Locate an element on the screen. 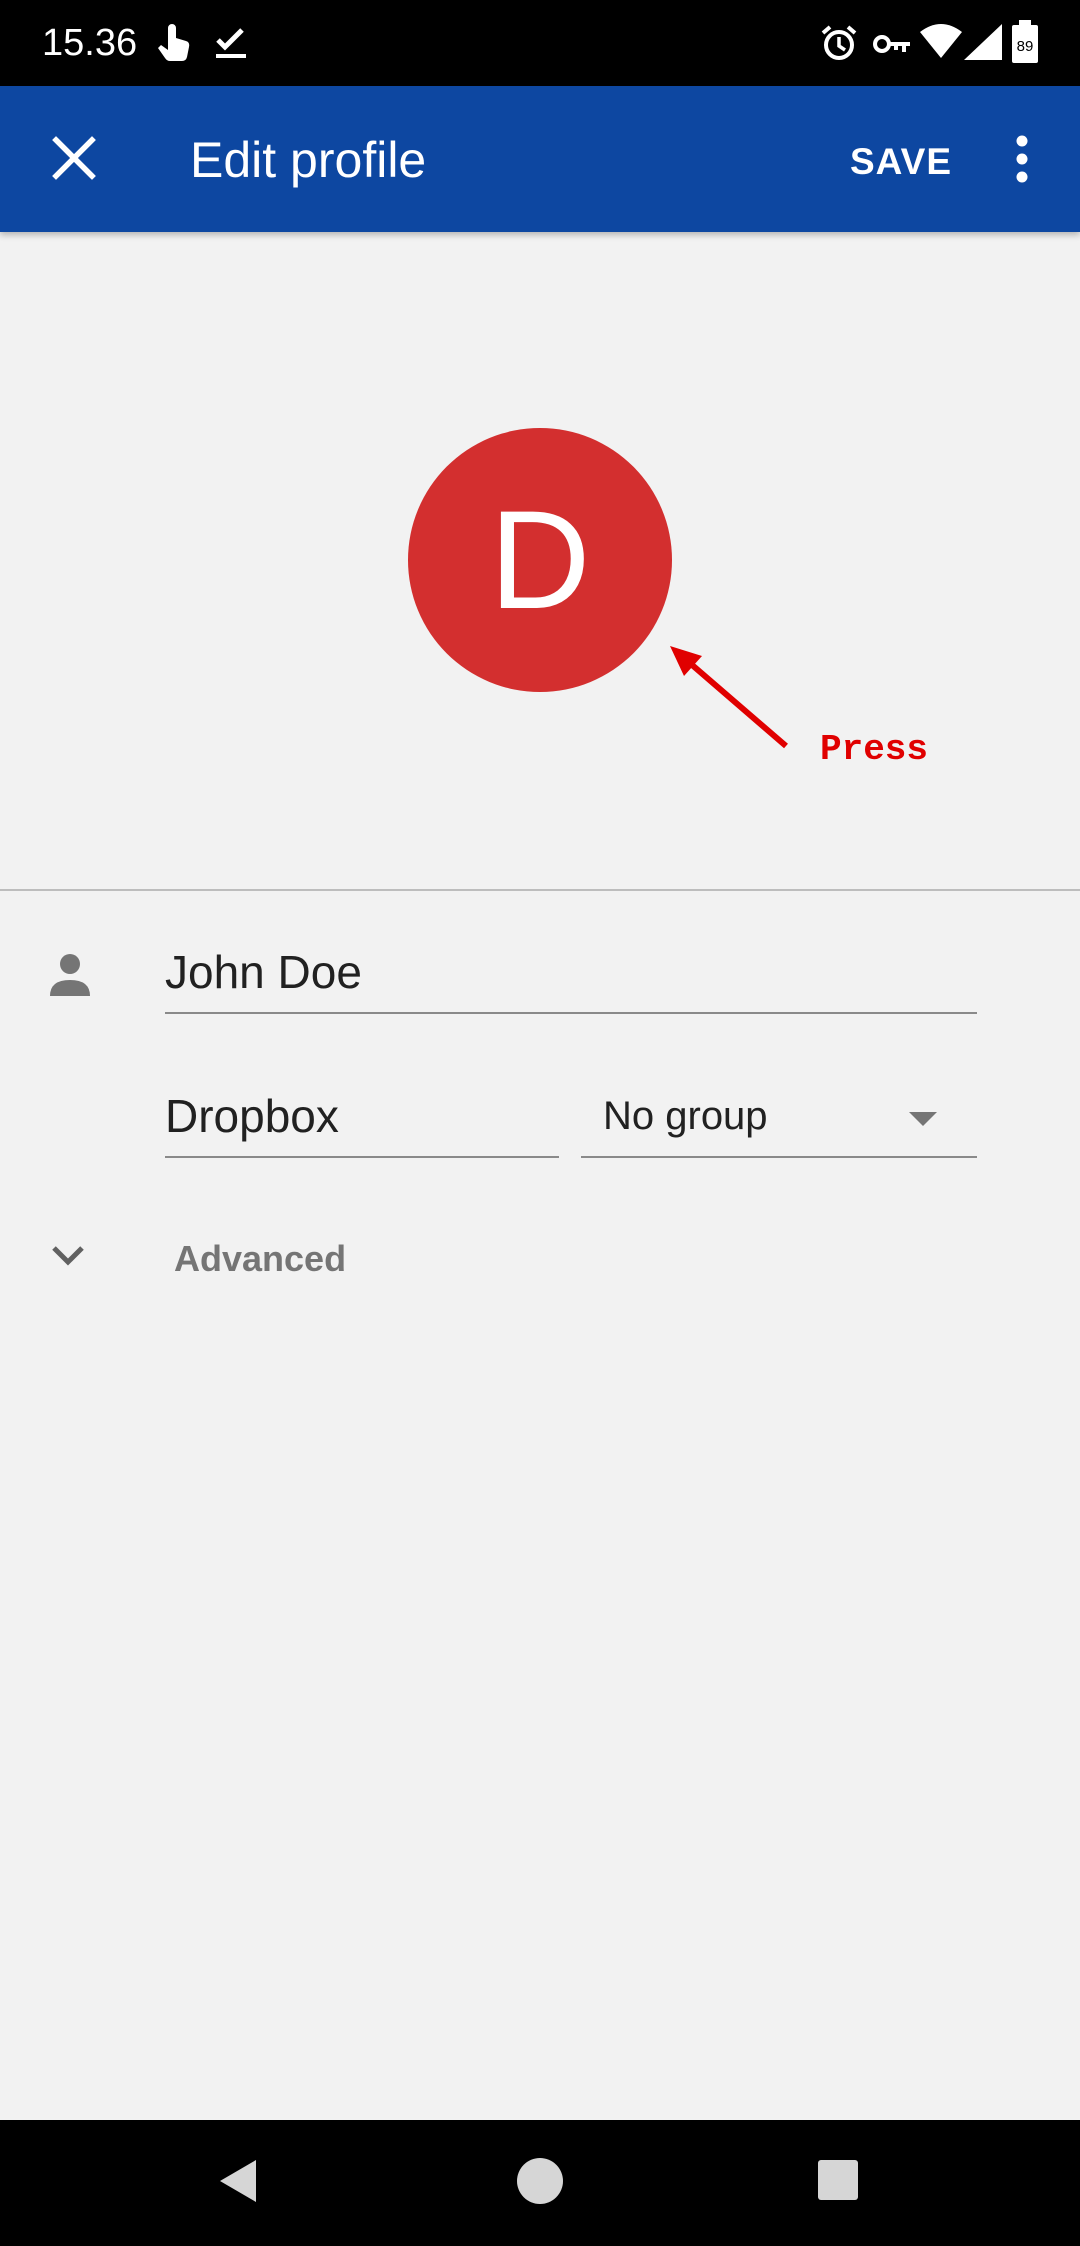  account-field-value: Dropbox is located at coordinates (252, 1116).